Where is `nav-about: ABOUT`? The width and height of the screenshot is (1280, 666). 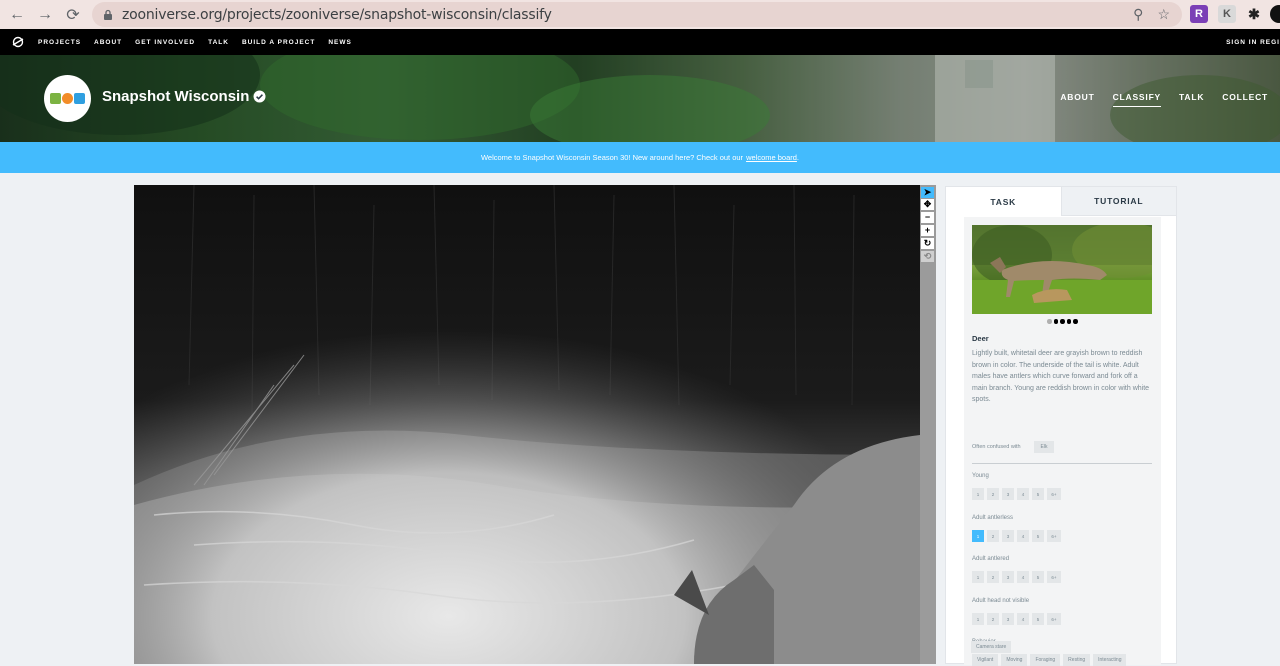
nav-about: ABOUT is located at coordinates (108, 42).